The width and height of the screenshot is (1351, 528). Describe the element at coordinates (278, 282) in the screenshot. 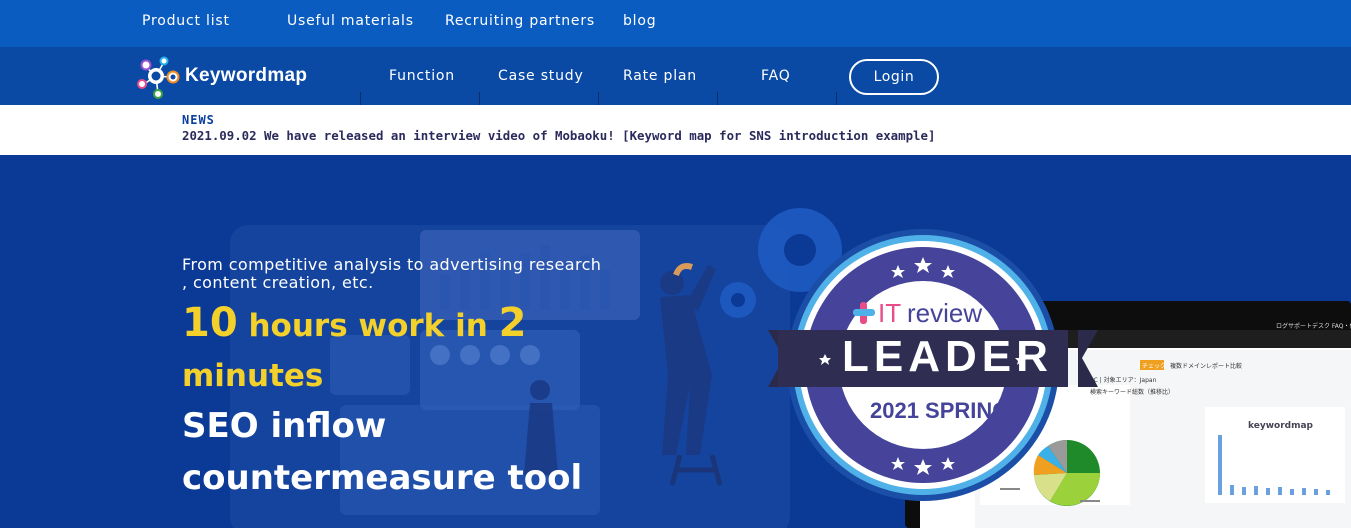

I see `hero-subtitle-line2: , content creation, etc.` at that location.